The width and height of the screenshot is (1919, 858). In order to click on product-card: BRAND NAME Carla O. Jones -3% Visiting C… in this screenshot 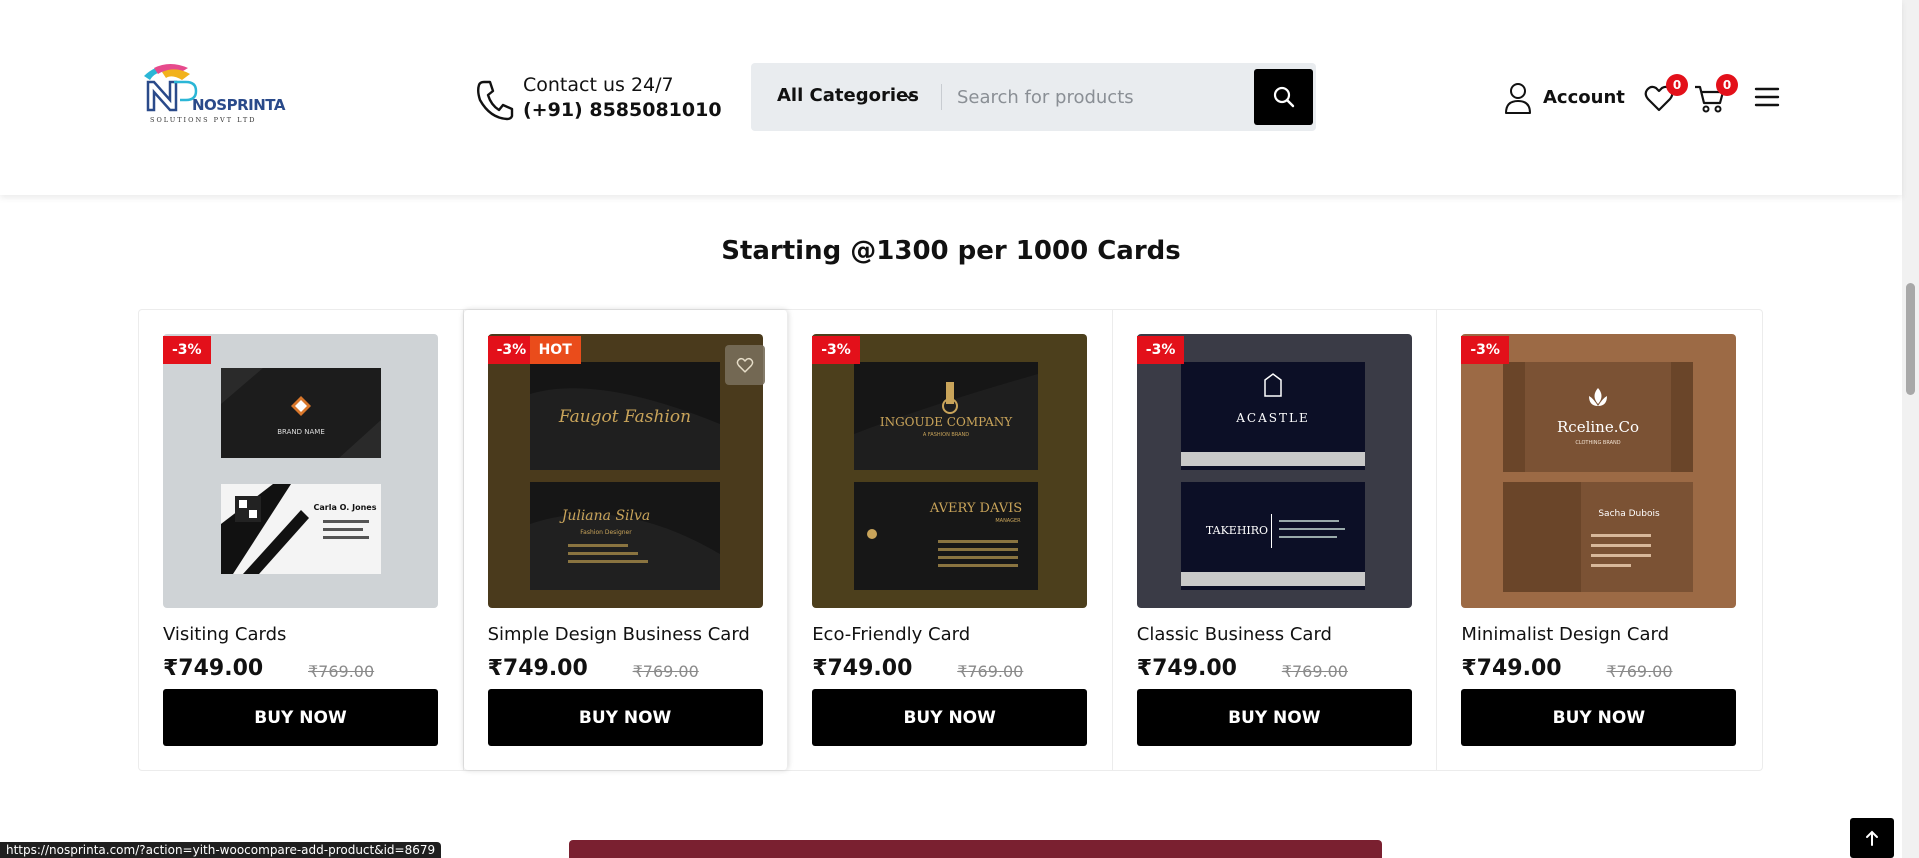, I will do `click(301, 540)`.